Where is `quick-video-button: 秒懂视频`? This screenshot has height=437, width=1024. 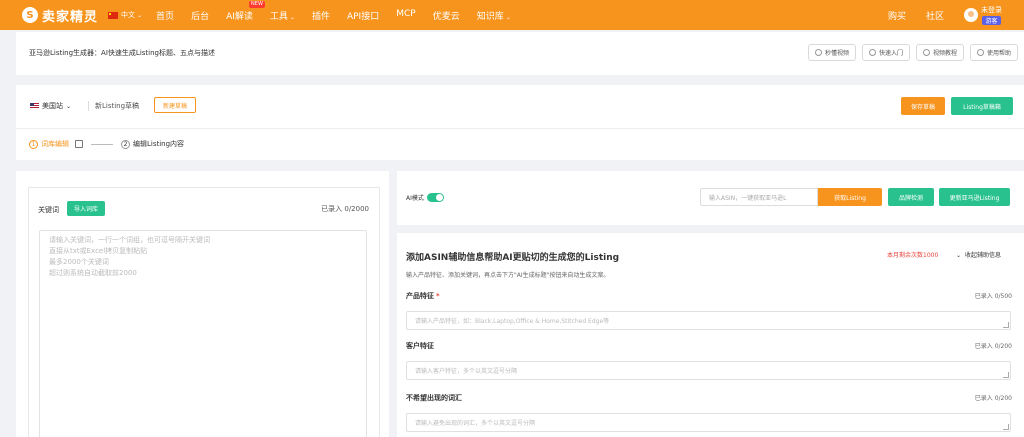
quick-video-button: 秒懂视频 is located at coordinates (831, 52).